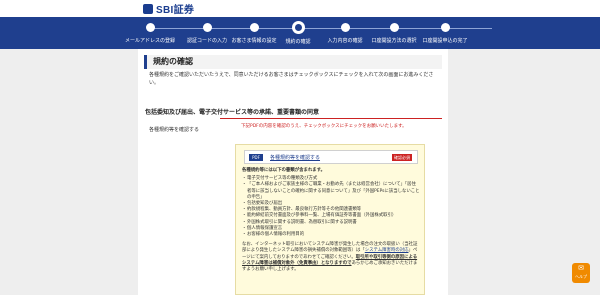 The height and width of the screenshot is (295, 600). Describe the element at coordinates (581, 273) in the screenshot. I see `help-button: ✉ ヘルプ` at that location.